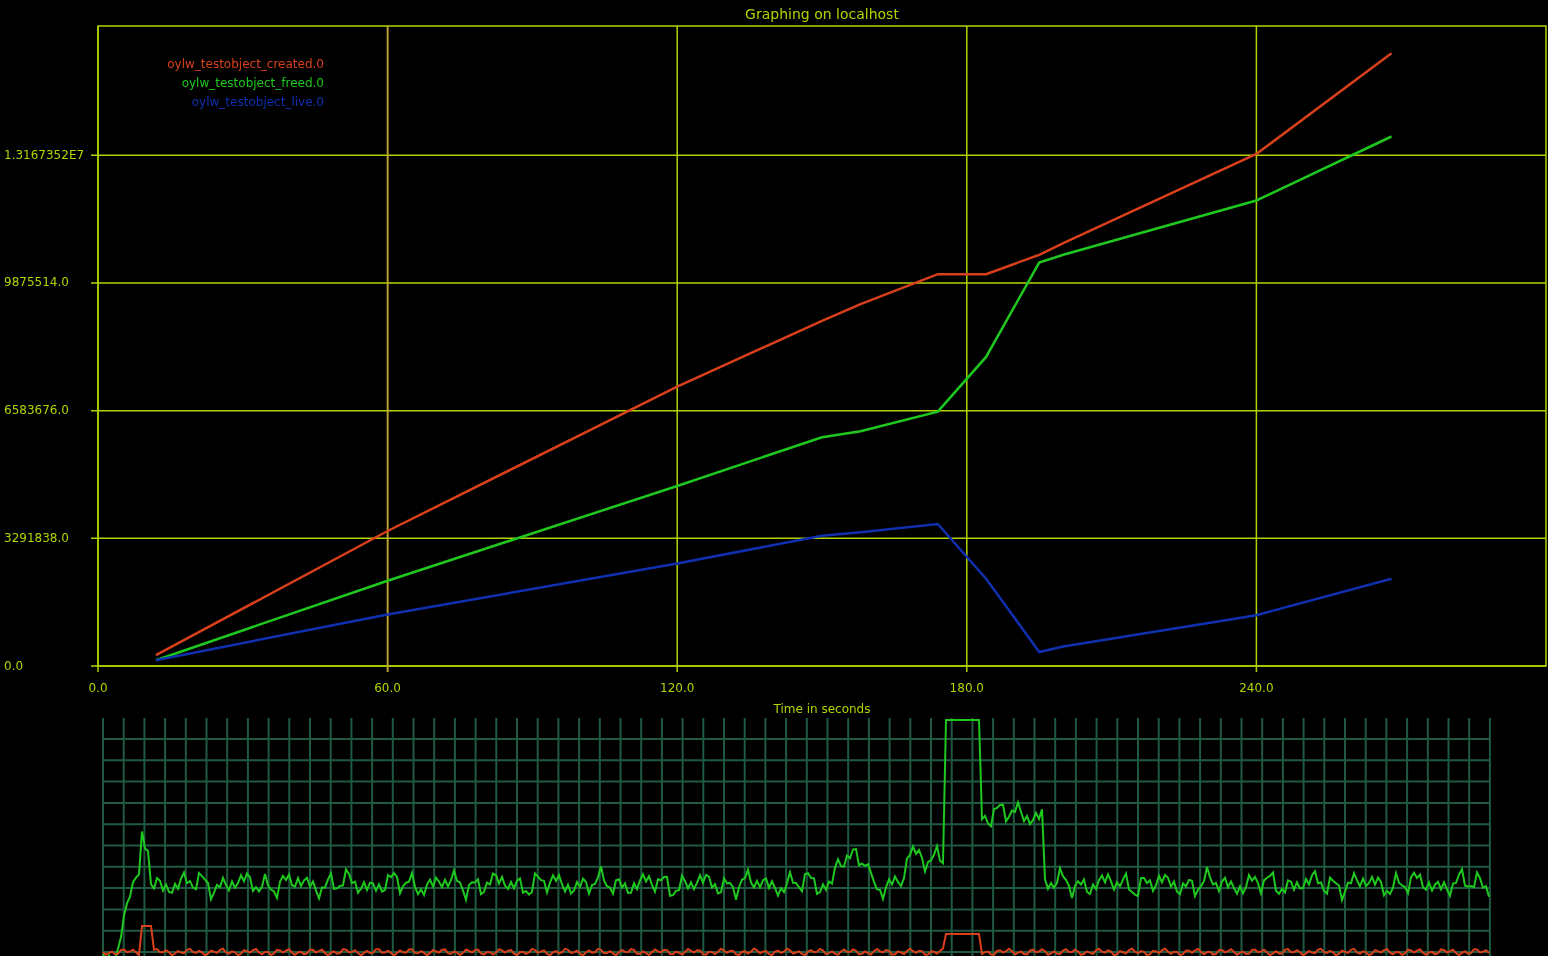  Describe the element at coordinates (387, 688) in the screenshot. I see `x-axis-label: 60.0` at that location.